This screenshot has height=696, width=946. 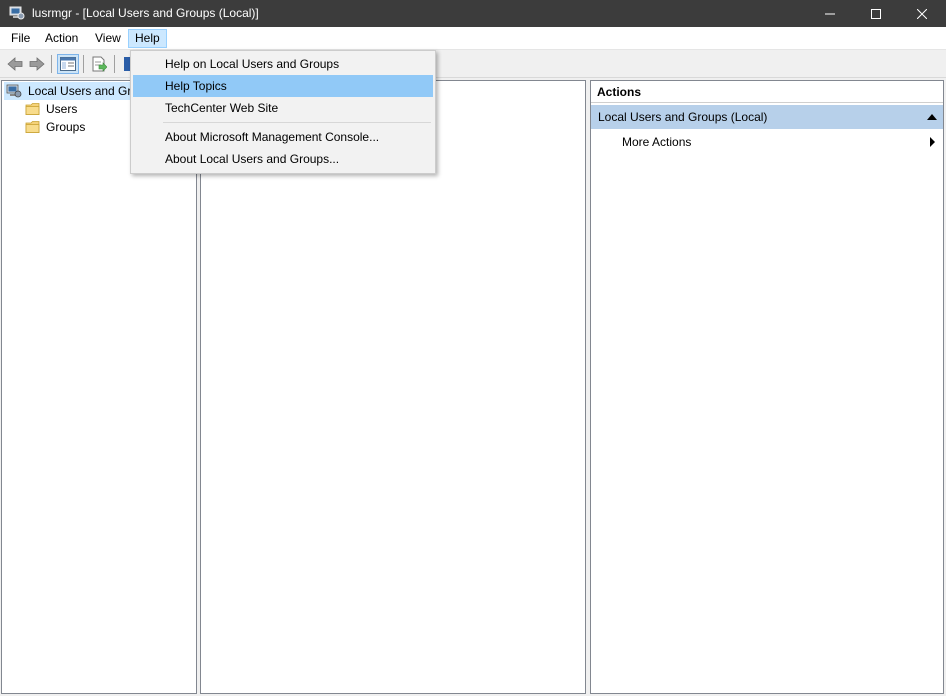 I want to click on forward-arrow-icon, so click(x=37, y=64).